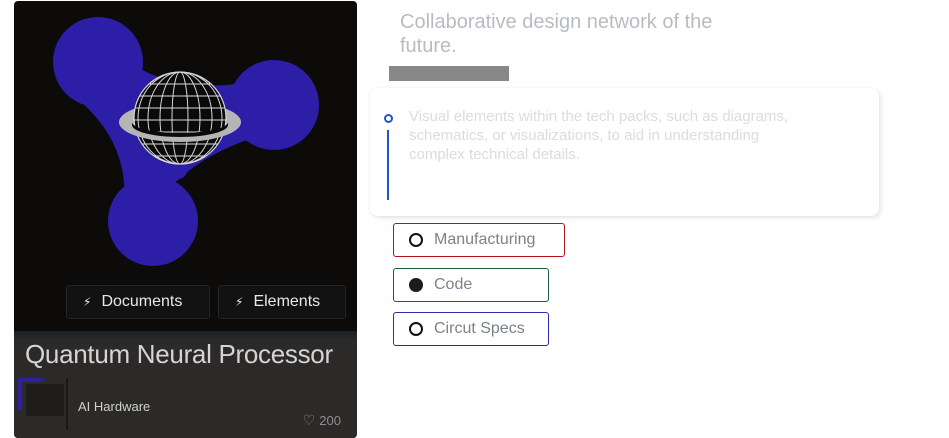 The image size is (949, 438). I want to click on like-count: 200, so click(330, 420).